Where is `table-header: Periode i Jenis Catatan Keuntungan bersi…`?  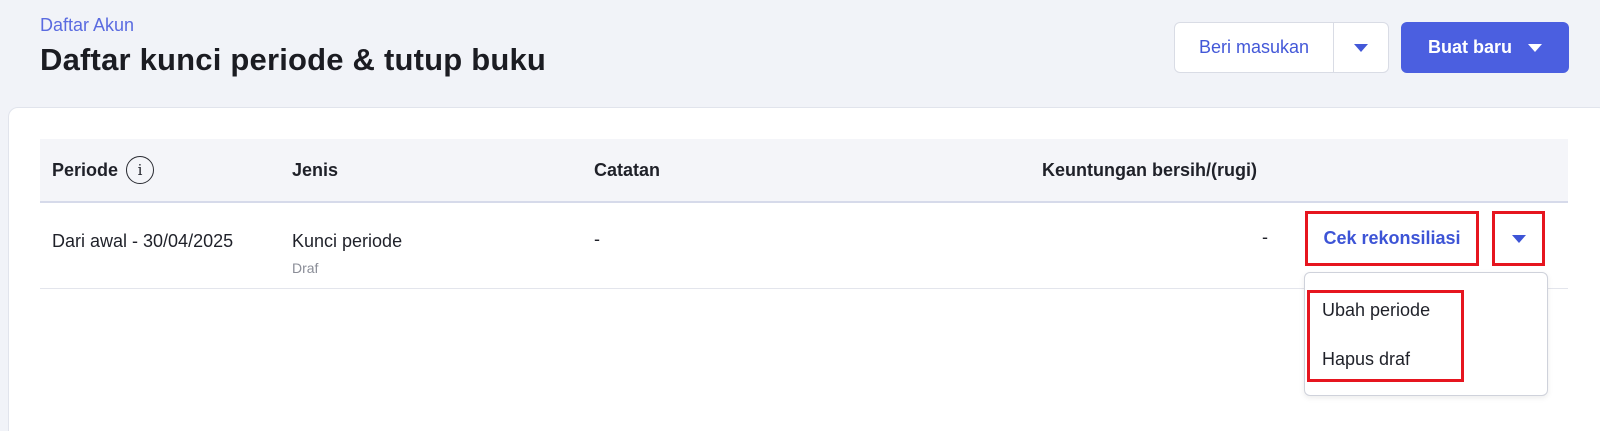 table-header: Periode i Jenis Catatan Keuntungan bersi… is located at coordinates (804, 171).